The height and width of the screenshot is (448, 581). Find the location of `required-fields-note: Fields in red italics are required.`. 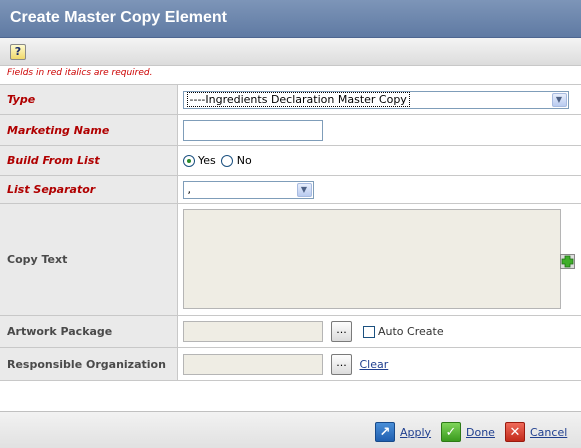

required-fields-note: Fields in red italics are required. is located at coordinates (80, 73).